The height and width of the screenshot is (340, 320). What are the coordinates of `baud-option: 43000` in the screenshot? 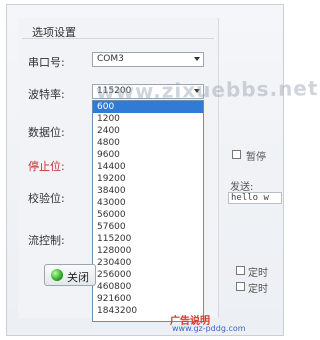 It's located at (148, 203).